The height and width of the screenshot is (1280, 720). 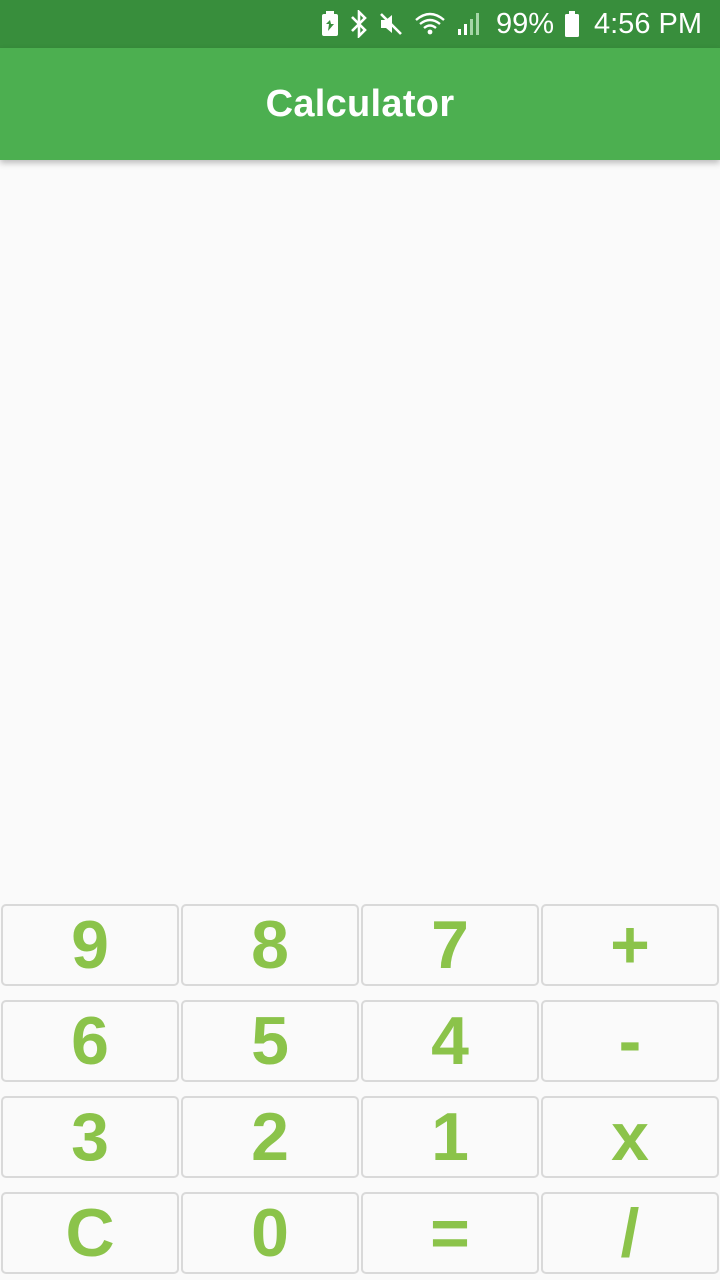 I want to click on key-7: 7, so click(x=450, y=945).